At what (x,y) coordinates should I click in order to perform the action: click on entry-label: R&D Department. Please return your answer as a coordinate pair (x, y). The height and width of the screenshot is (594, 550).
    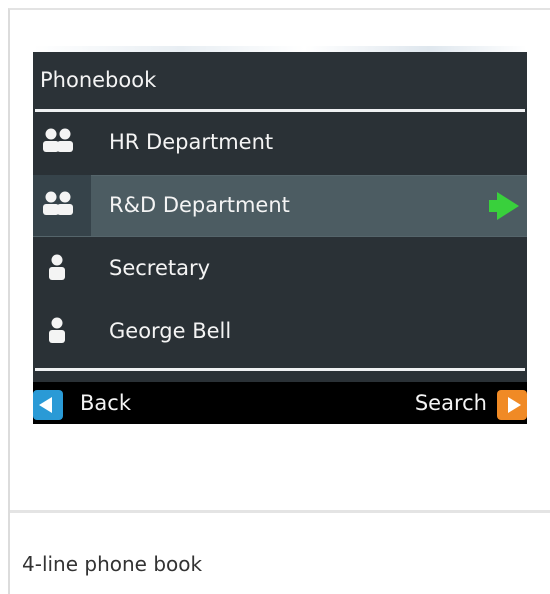
    Looking at the image, I should click on (199, 205).